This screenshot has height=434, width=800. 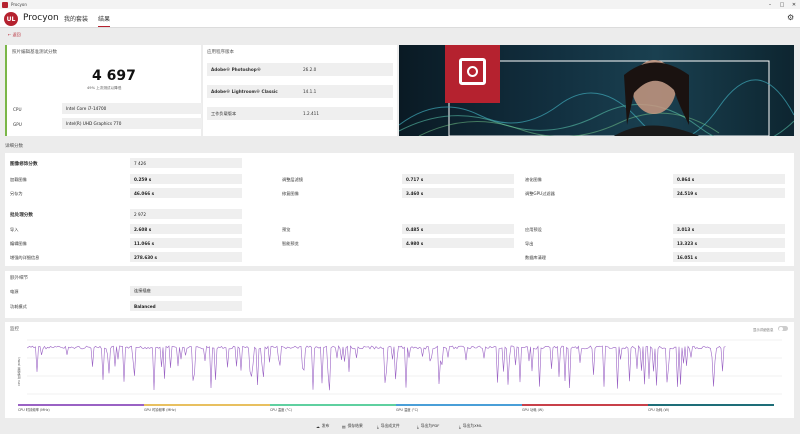 What do you see at coordinates (533, 179) in the screenshot?
I see `metric-label: 液化图像` at bounding box center [533, 179].